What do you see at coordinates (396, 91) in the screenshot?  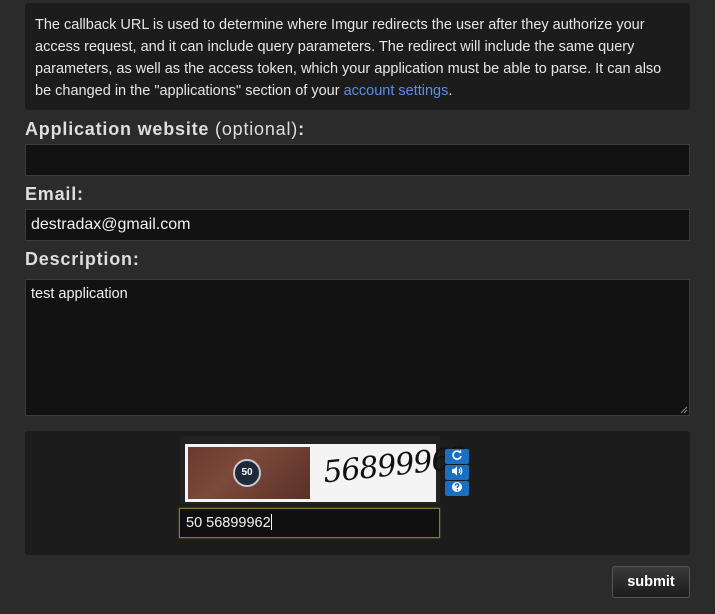 I see `account-settings-link: account settings` at bounding box center [396, 91].